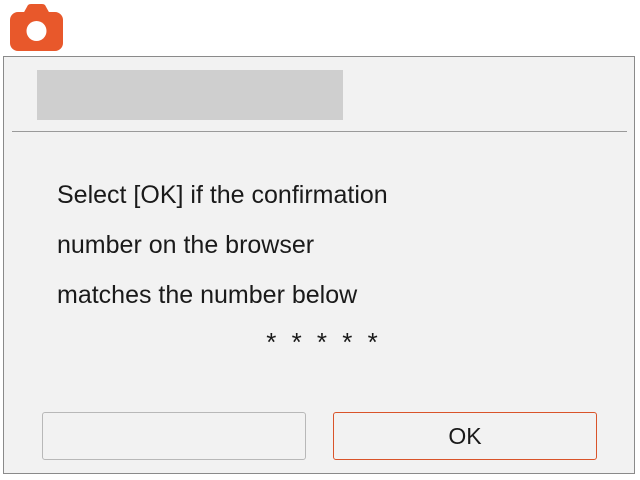  I want to click on cancel-button, so click(174, 436).